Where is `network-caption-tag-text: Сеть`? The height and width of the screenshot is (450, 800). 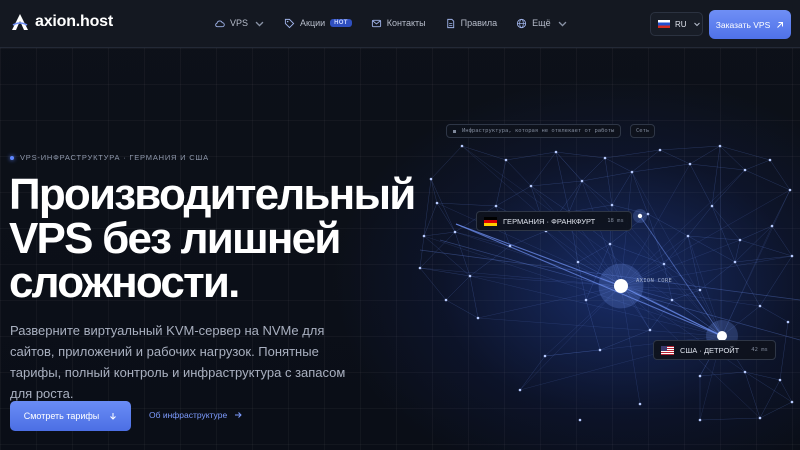 network-caption-tag-text: Сеть is located at coordinates (643, 131).